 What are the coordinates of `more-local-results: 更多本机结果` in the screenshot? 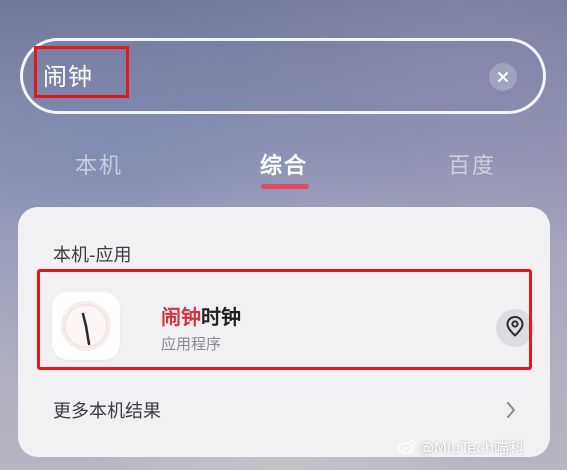 It's located at (284, 413).